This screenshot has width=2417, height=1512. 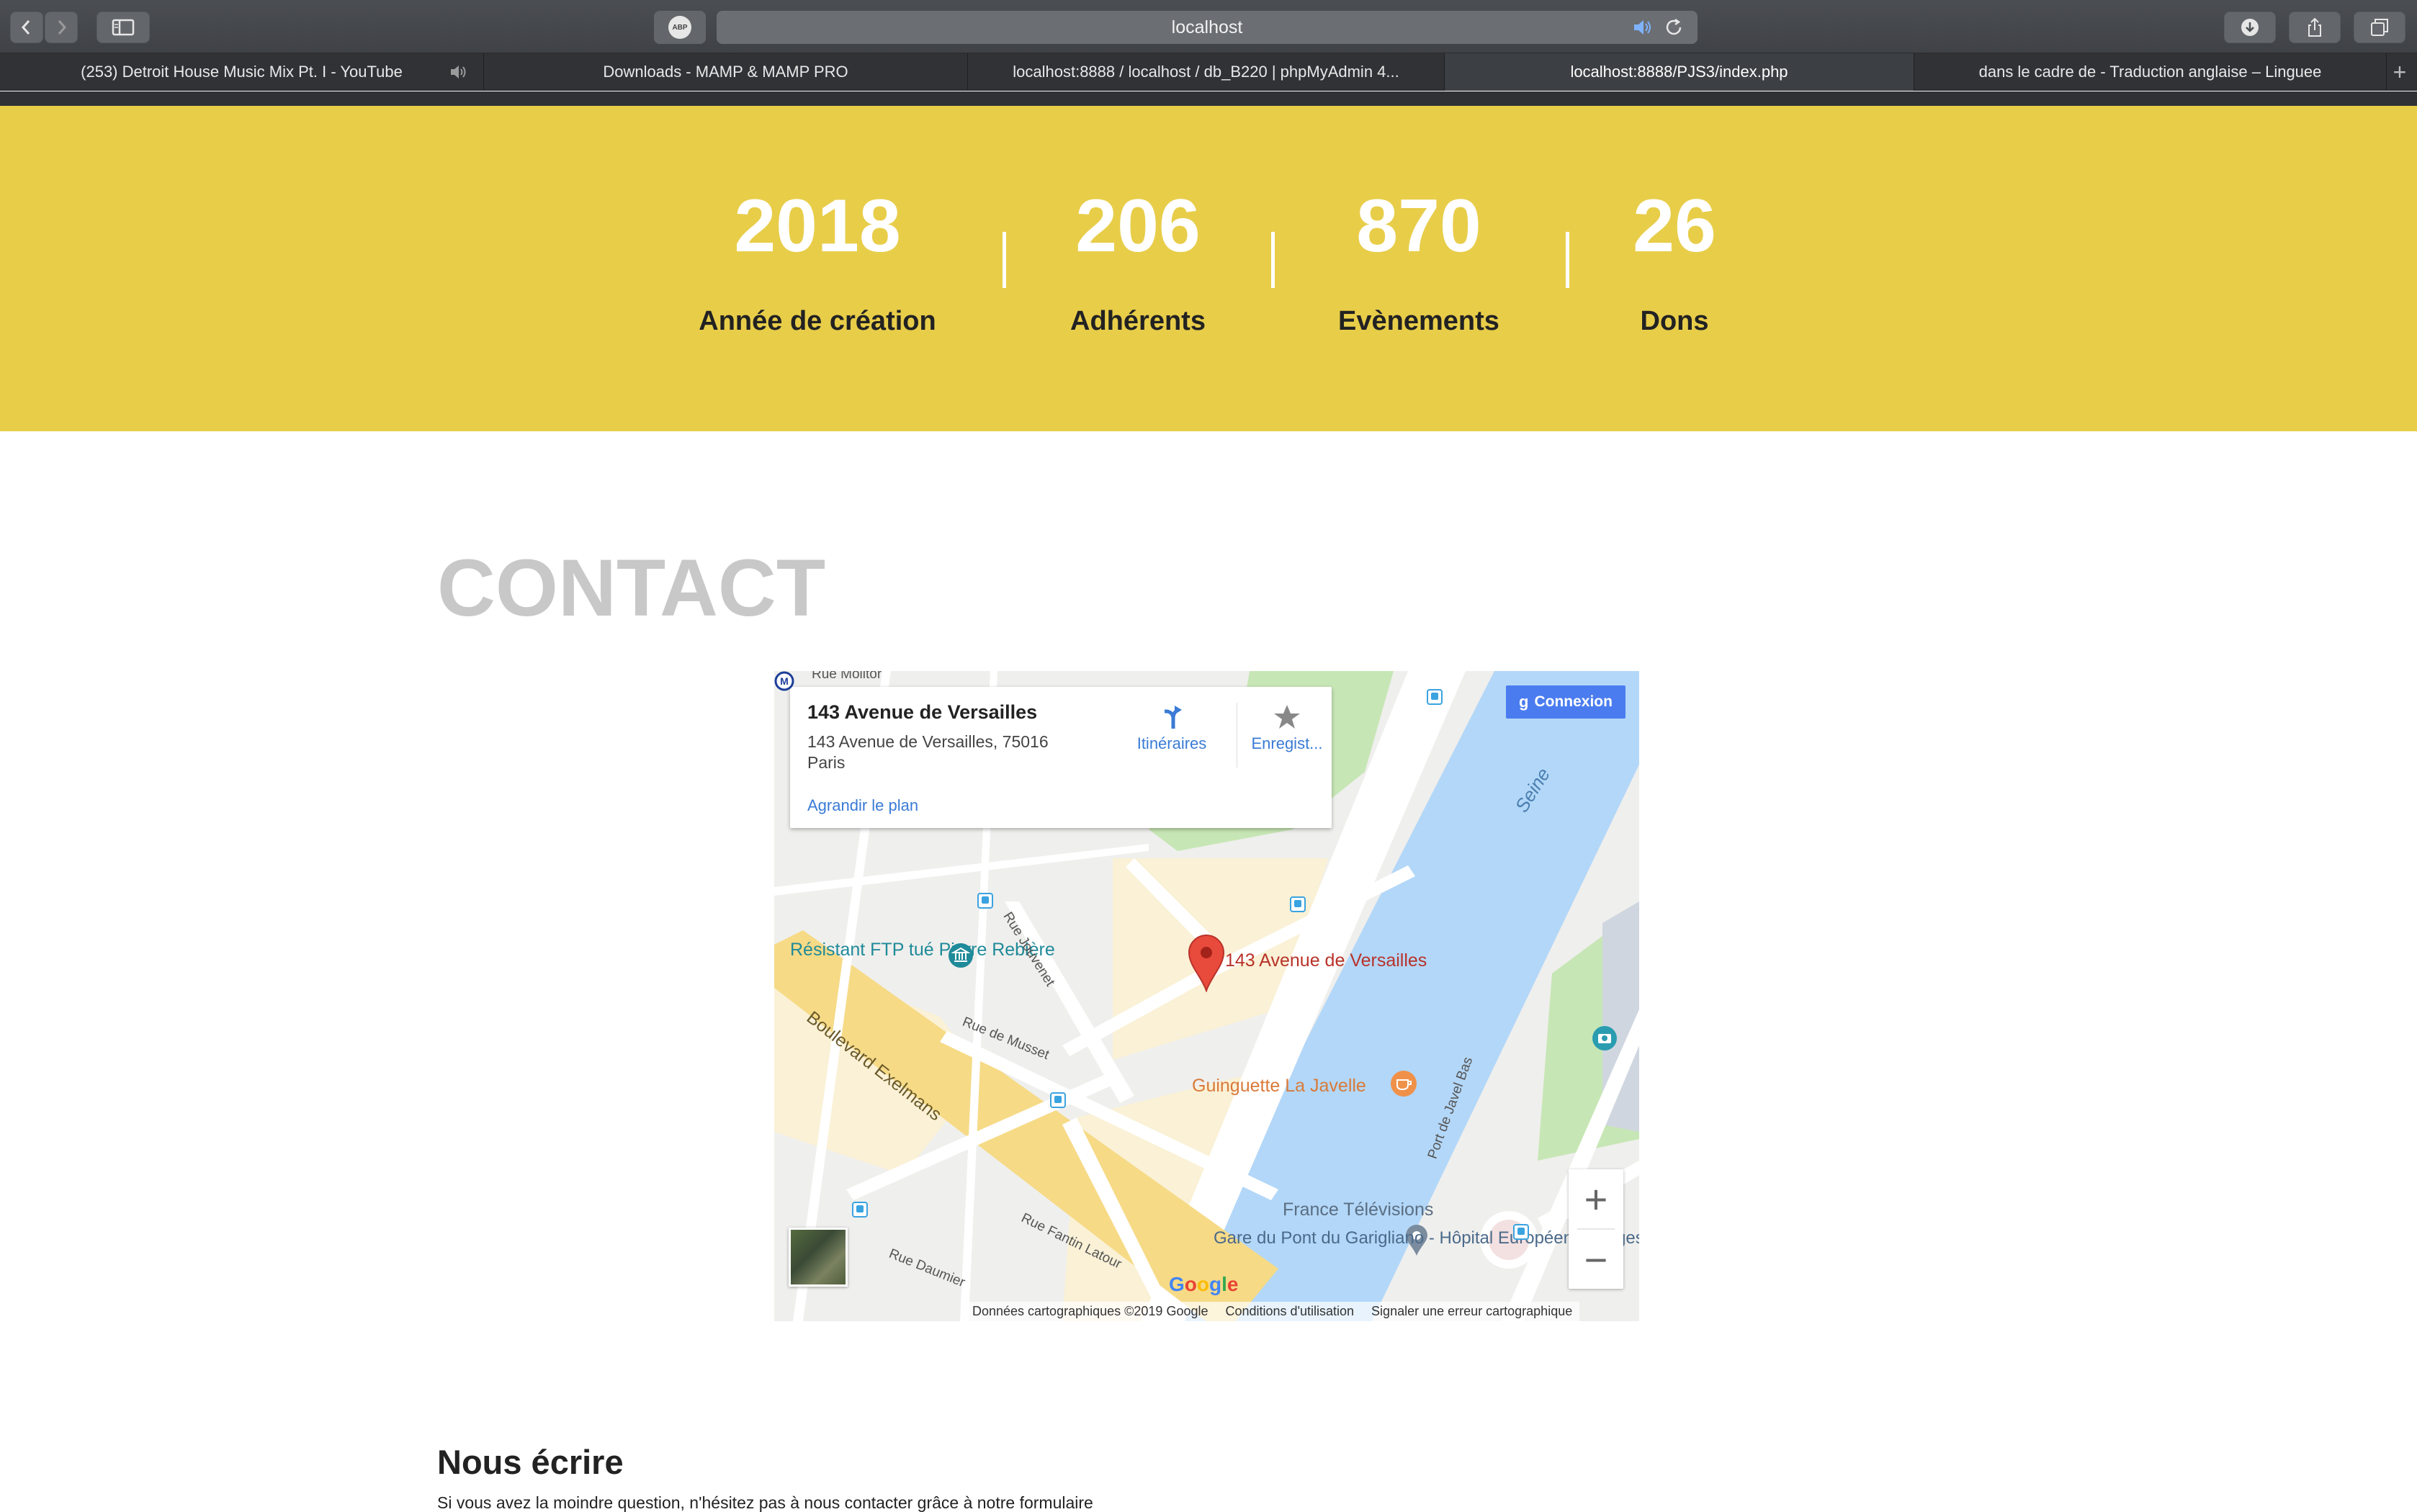 I want to click on sidebar-toggle-button, so click(x=123, y=27).